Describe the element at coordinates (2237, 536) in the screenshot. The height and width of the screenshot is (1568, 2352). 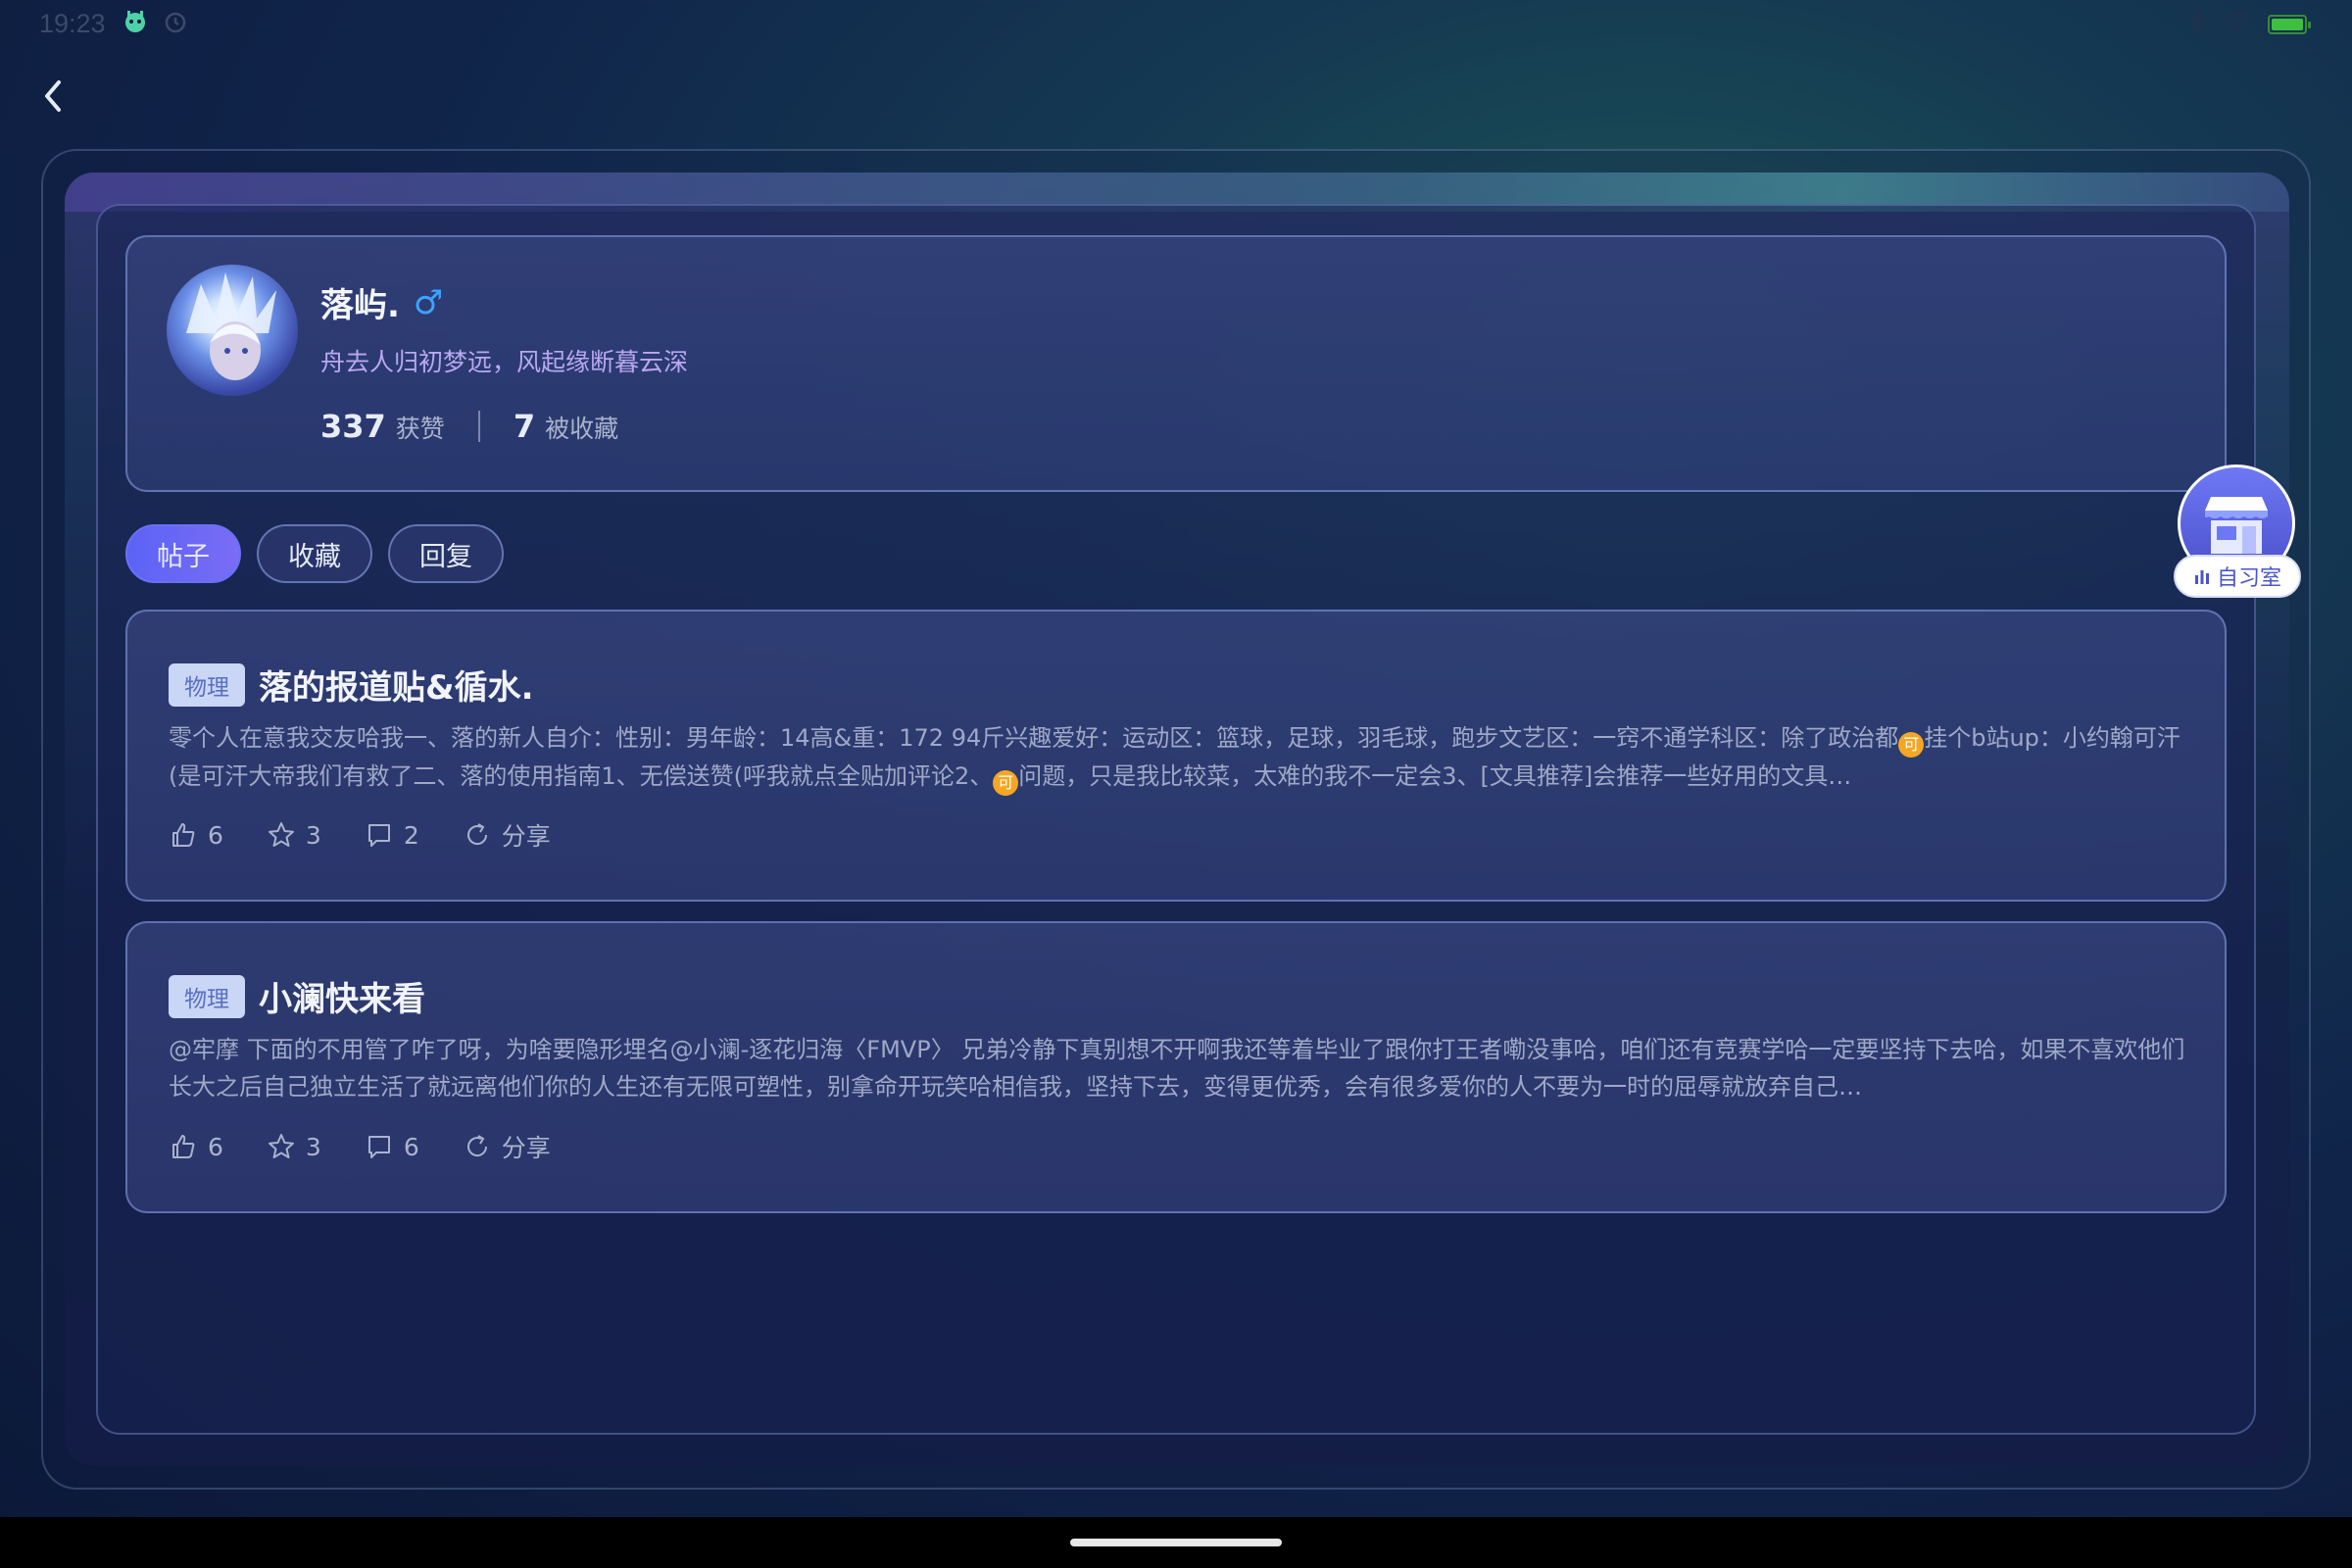
I see `study-room-widget: 自习室` at that location.